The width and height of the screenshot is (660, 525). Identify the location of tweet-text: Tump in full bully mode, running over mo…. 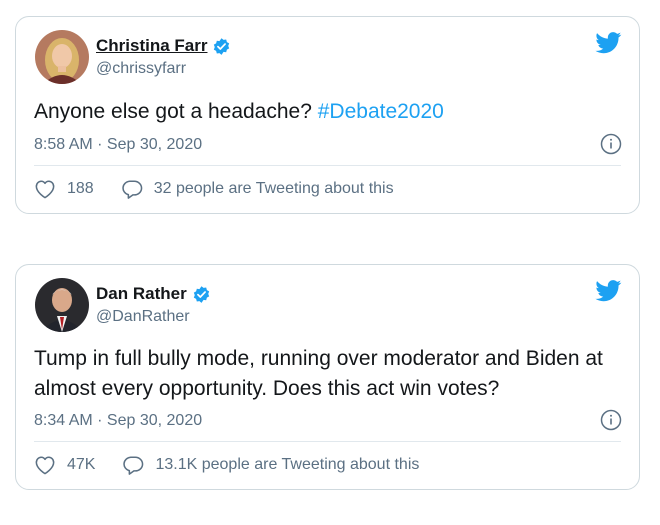
(318, 373).